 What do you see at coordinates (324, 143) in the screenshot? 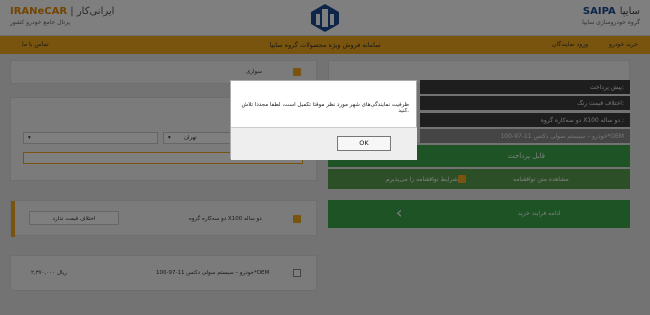
I see `alert-footer: OK` at bounding box center [324, 143].